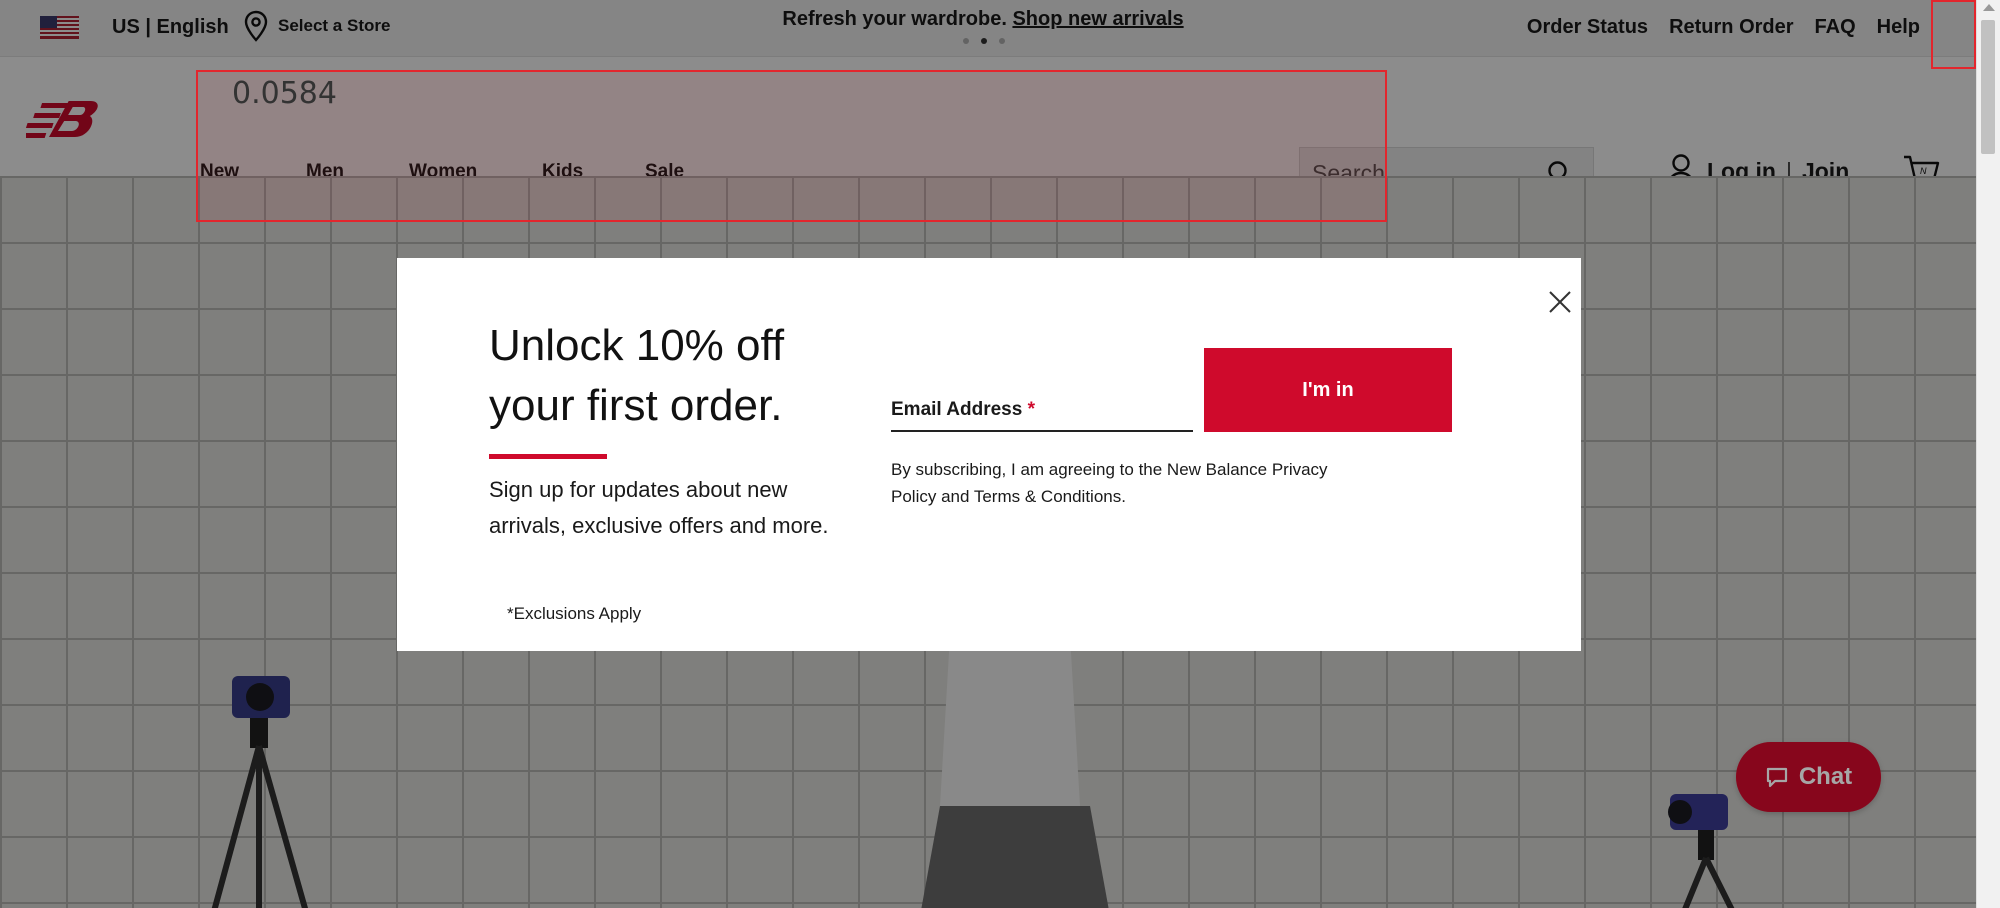 This screenshot has height=908, width=2000. I want to click on highlight-score-label: 0.0584, so click(284, 93).